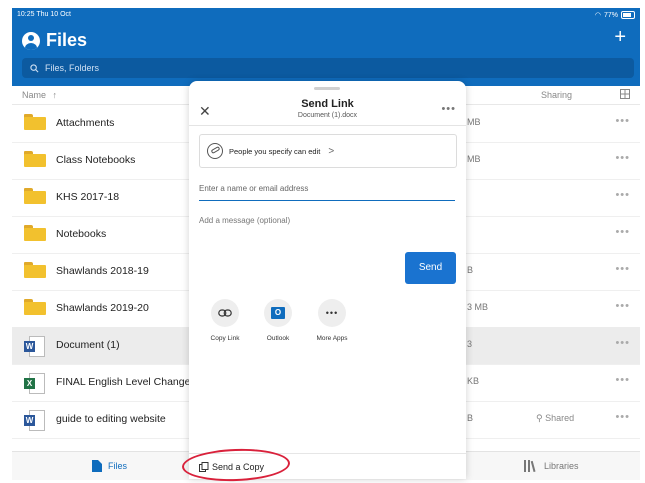  What do you see at coordinates (327, 104) in the screenshot?
I see `sheet-title: Send Link` at bounding box center [327, 104].